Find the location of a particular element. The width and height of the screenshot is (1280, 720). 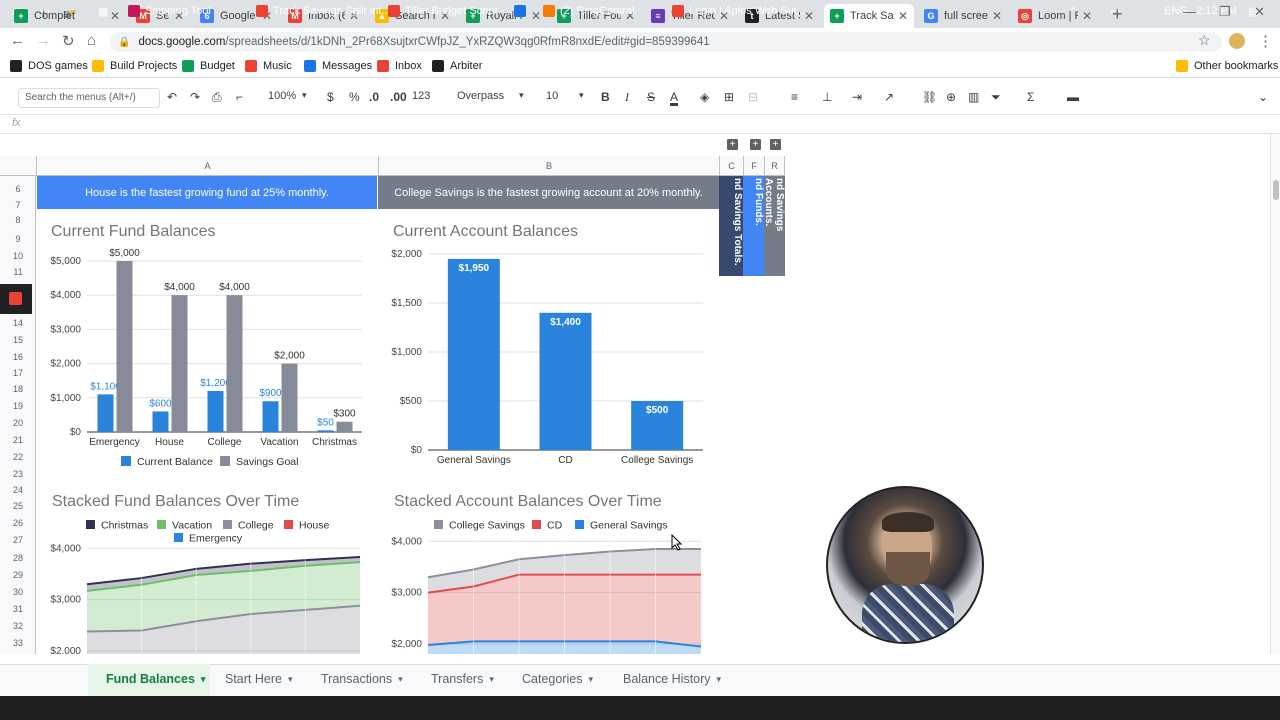

vertical-scrollbar is located at coordinates (1275, 394).